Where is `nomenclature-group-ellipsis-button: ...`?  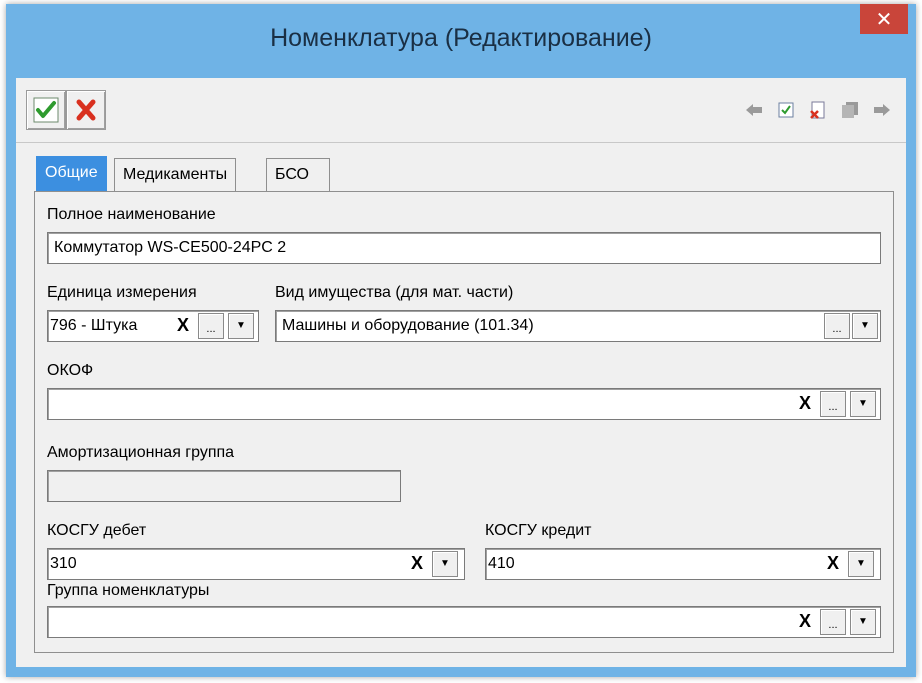 nomenclature-group-ellipsis-button: ... is located at coordinates (833, 622).